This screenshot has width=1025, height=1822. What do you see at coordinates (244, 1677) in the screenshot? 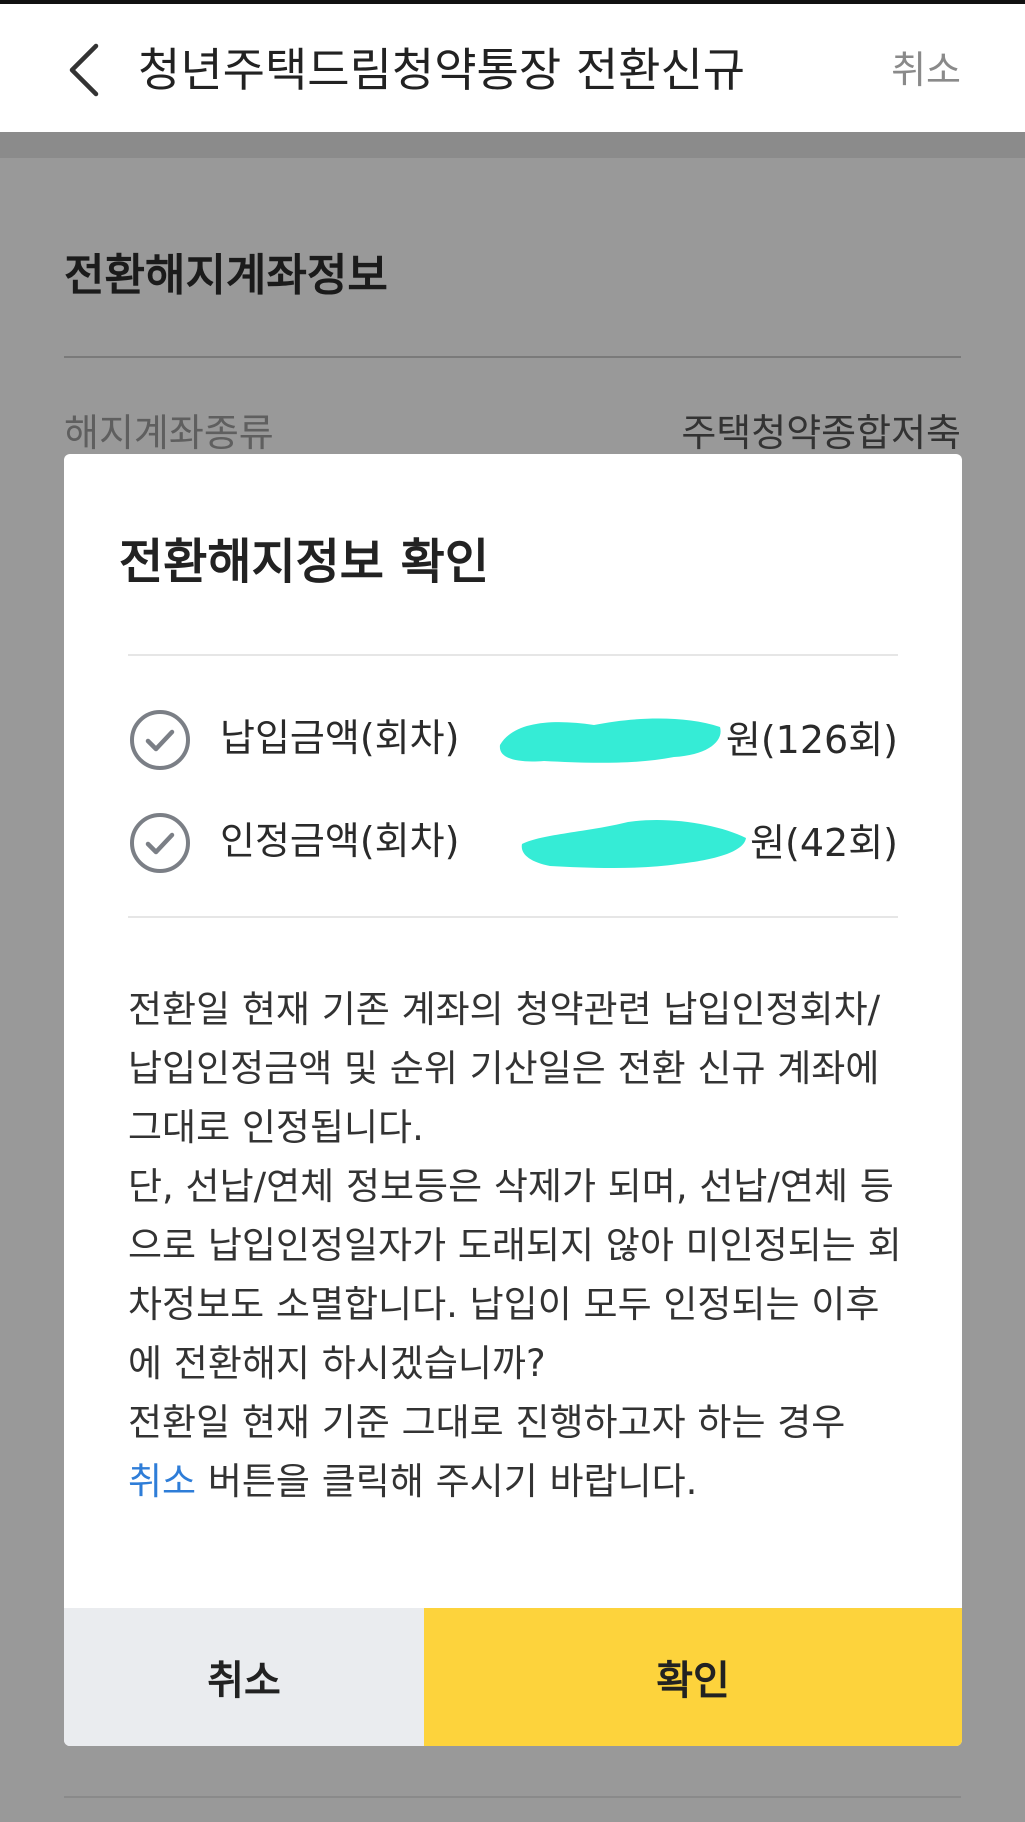
I see `cancel-button: 취소` at bounding box center [244, 1677].